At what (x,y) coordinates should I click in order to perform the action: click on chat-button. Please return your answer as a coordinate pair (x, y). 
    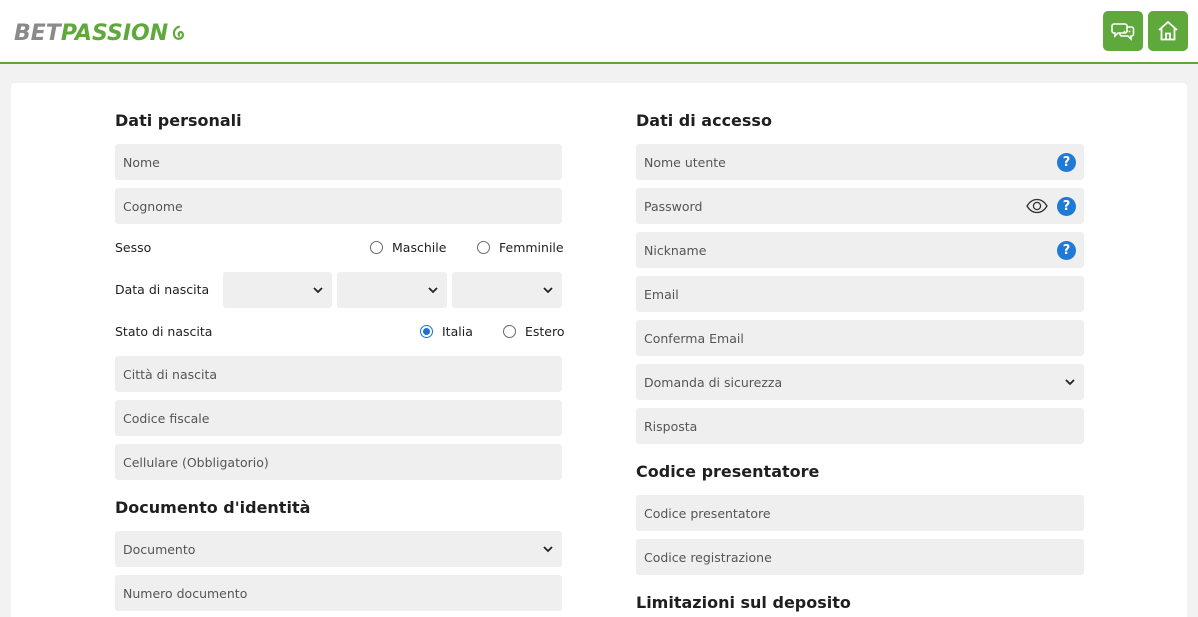
    Looking at the image, I should click on (1123, 31).